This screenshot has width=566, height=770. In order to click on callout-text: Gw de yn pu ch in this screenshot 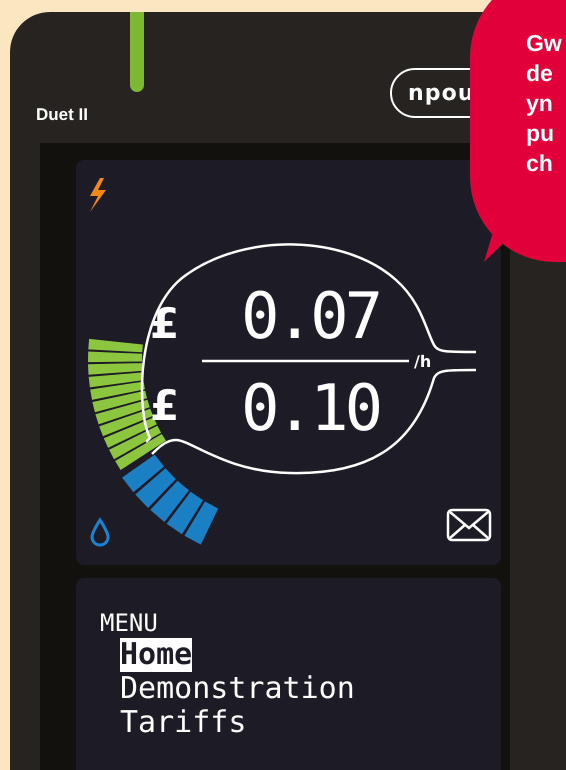, I will do `click(544, 103)`.